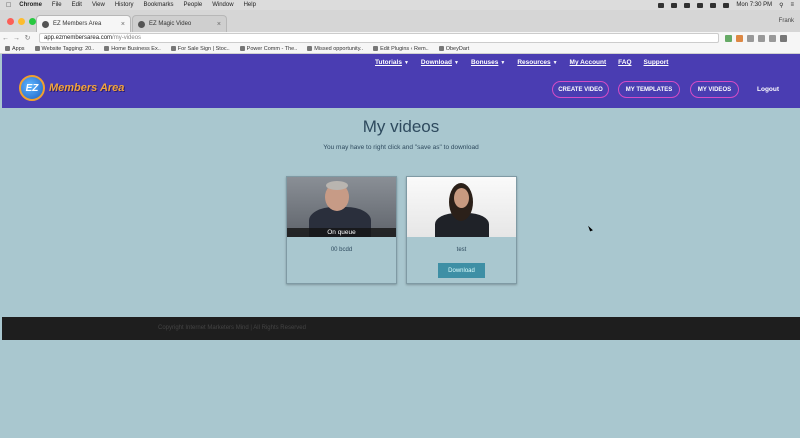 The image size is (800, 438). Describe the element at coordinates (193, 5) in the screenshot. I see `menu-people: People` at that location.